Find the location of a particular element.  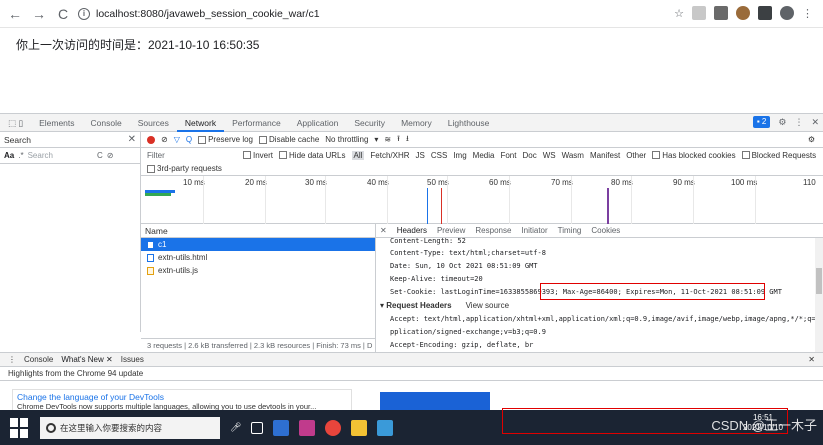

forward-icon: → is located at coordinates (39, 14).